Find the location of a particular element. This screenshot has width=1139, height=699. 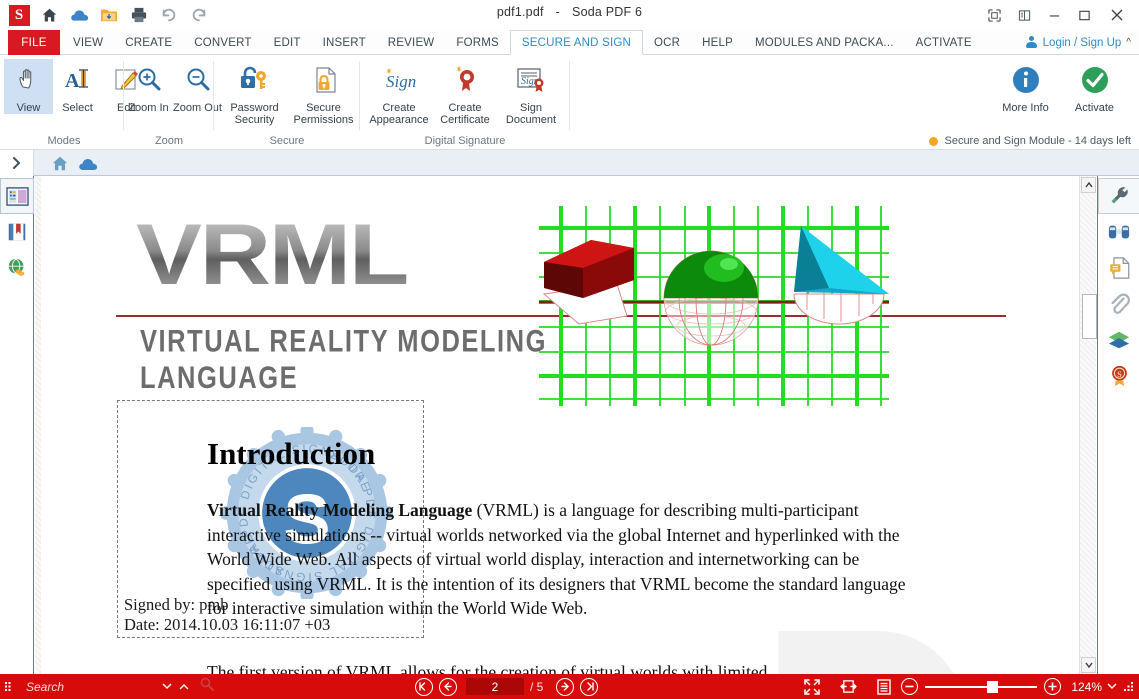

window-controls is located at coordinates (1057, 15).